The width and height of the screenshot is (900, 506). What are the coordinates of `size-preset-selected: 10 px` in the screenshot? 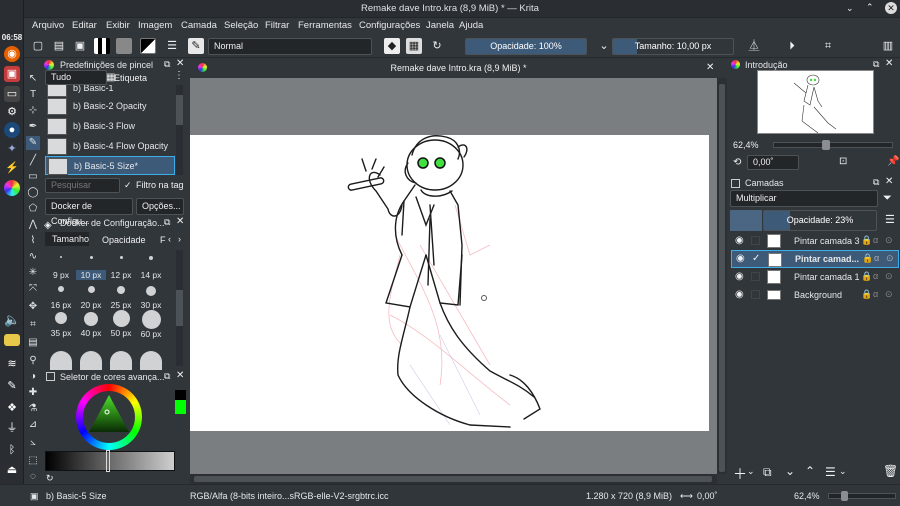 It's located at (91, 270).